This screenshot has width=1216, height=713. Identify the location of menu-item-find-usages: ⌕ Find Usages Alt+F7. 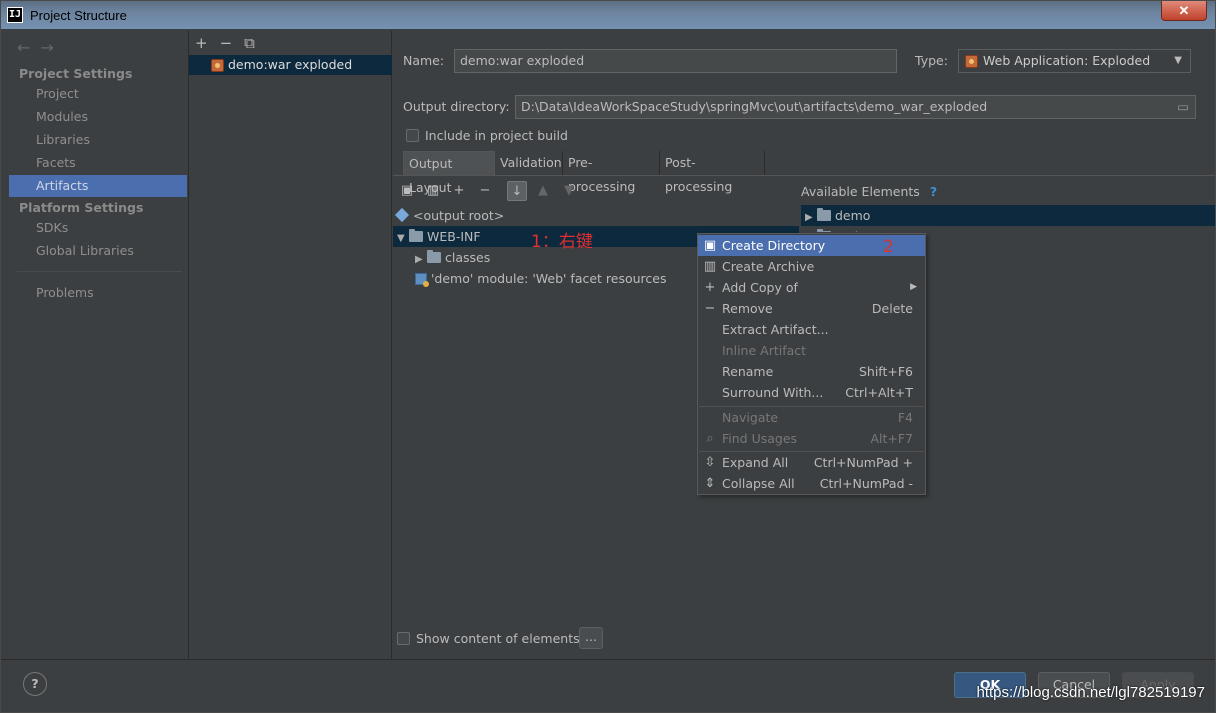
(811, 438).